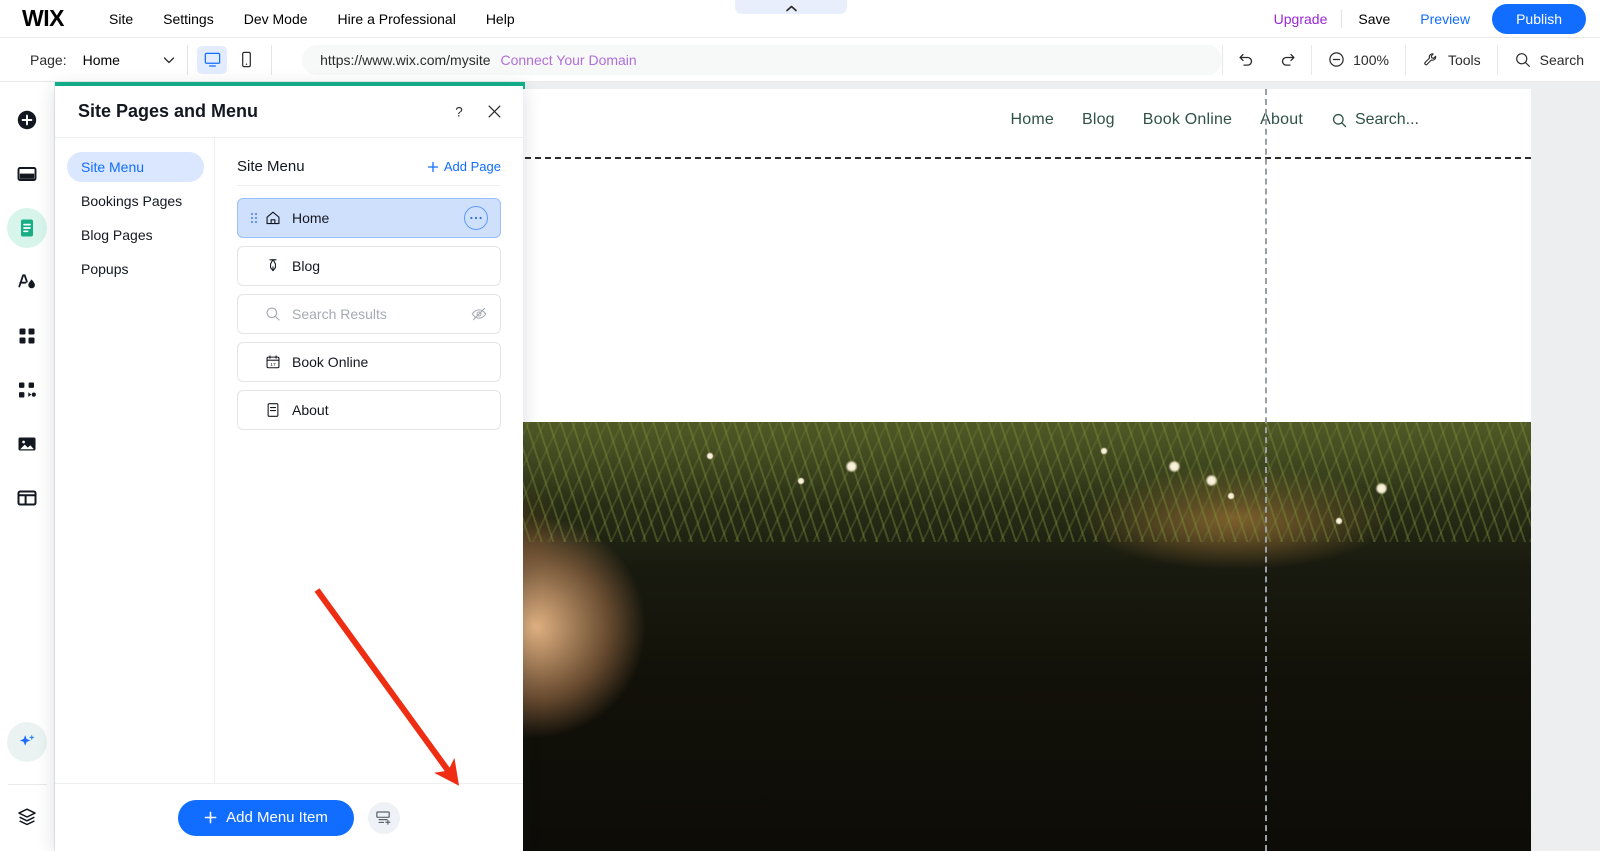 The image size is (1600, 851). I want to click on panel-footer: Add Menu Item, so click(289, 817).